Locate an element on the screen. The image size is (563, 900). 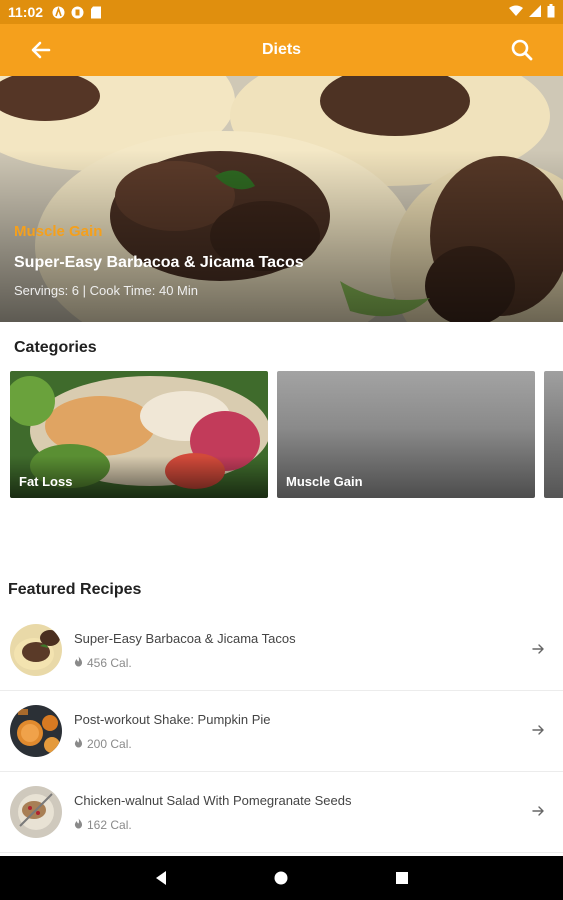
notification-icons is located at coordinates (77, 12).